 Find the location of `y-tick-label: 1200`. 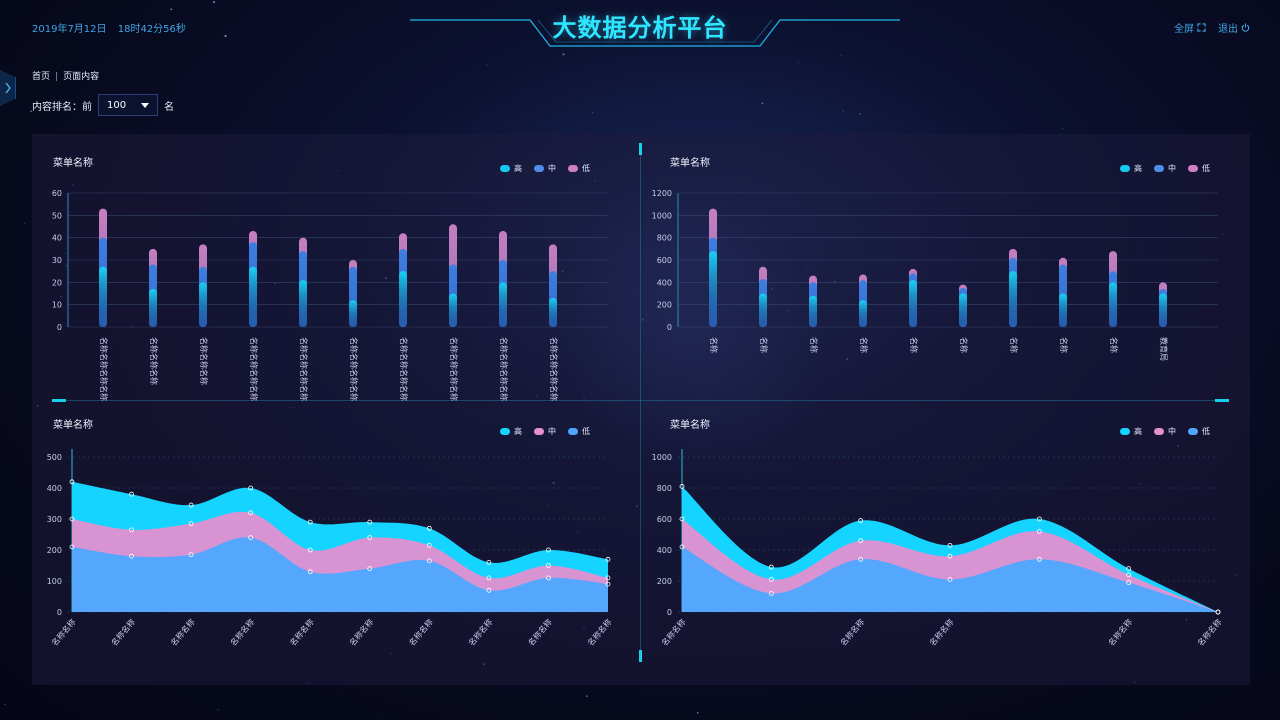

y-tick-label: 1200 is located at coordinates (662, 193).